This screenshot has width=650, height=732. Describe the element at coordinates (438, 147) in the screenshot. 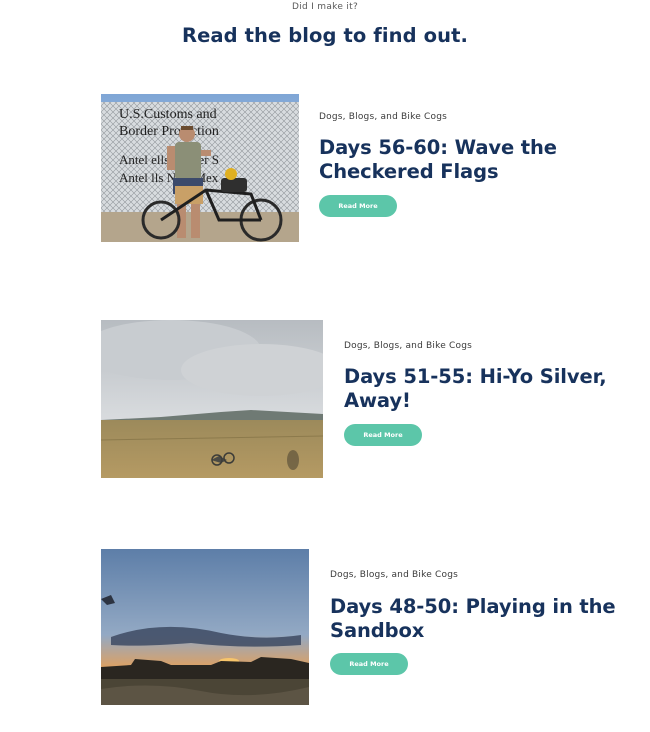

I see `post-title-line: Days 56-60: Wave the` at that location.